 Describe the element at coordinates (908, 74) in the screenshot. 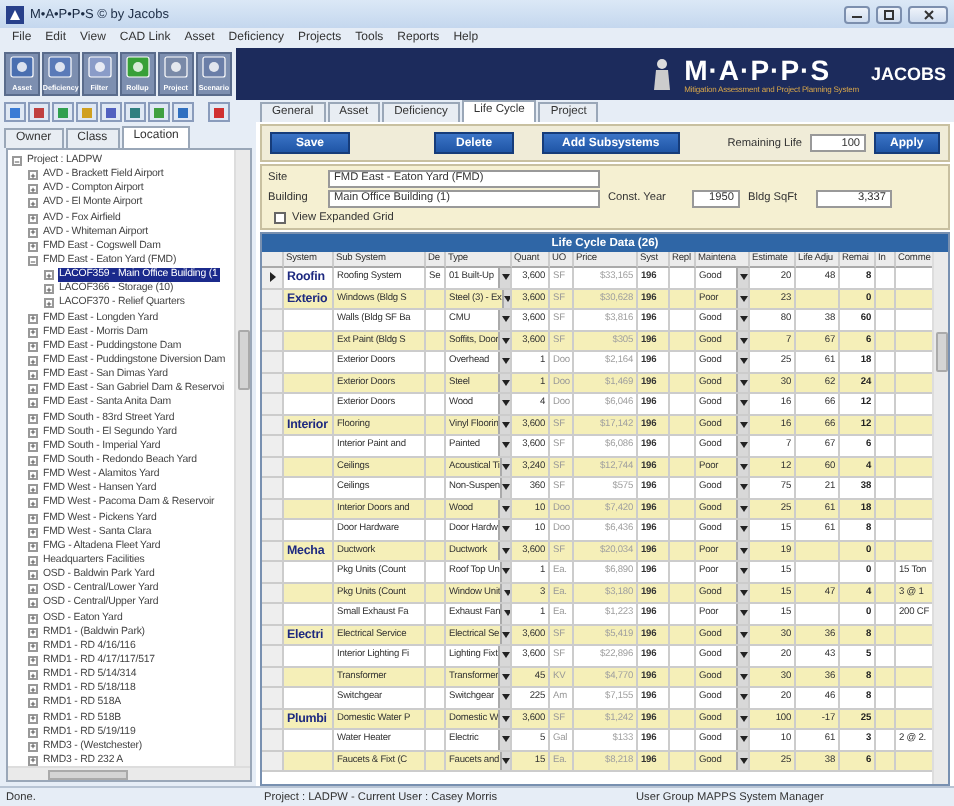

I see `company-name: JACOBS` at that location.